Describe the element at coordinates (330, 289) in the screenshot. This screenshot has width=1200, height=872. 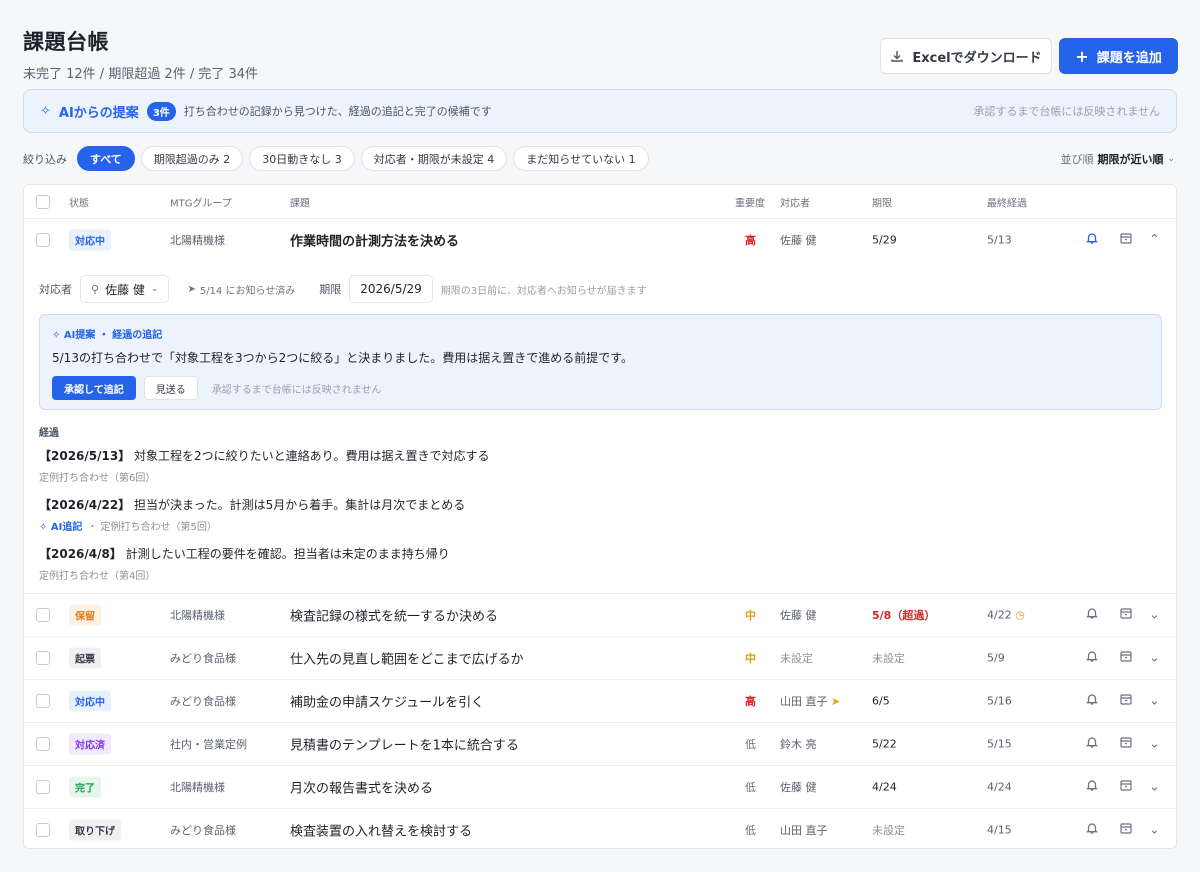
I see `detail-due-label: 期限` at that location.